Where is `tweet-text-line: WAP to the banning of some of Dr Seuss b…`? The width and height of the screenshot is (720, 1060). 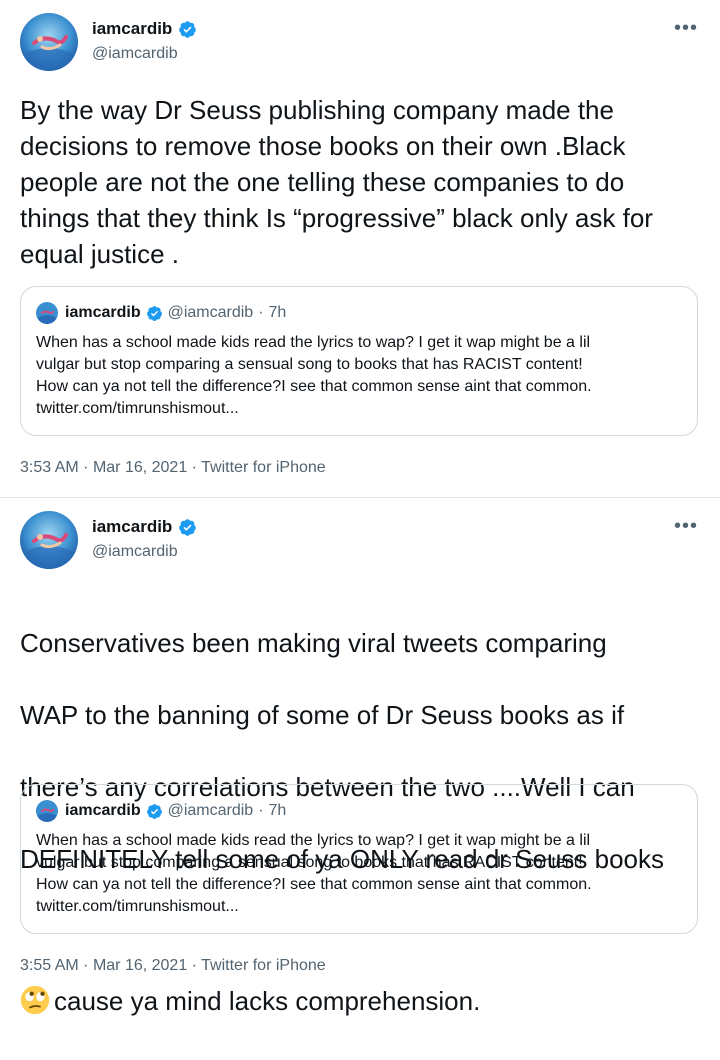
tweet-text-line: WAP to the banning of some of Dr Seuss b… is located at coordinates (322, 715).